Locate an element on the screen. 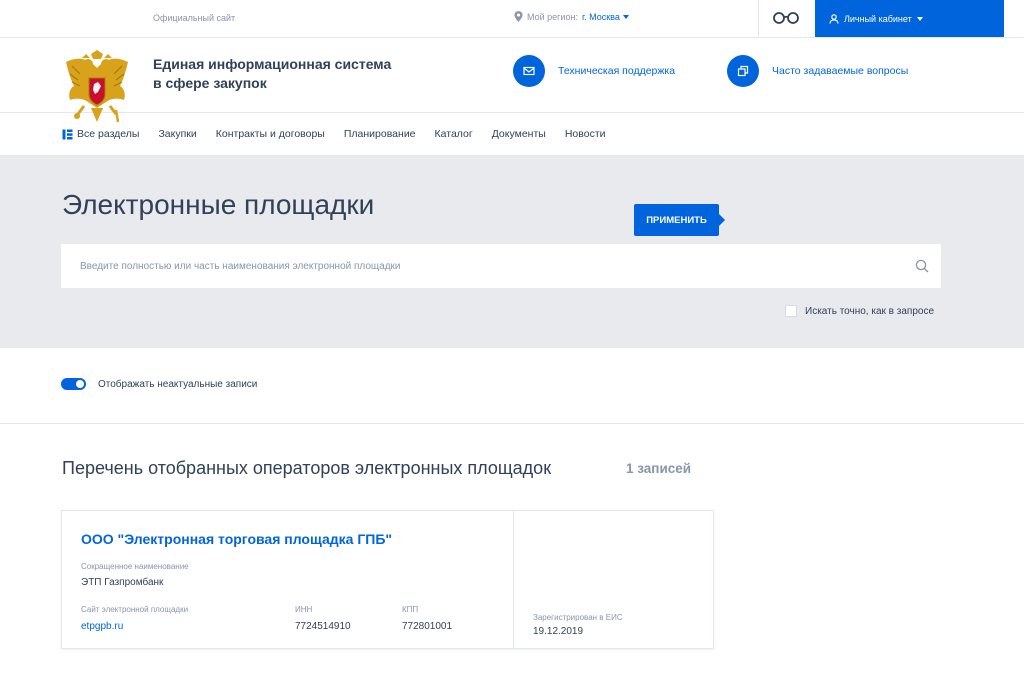 The width and height of the screenshot is (1024, 684). operator-name-link: ООО "Электронная торговая площадка ГПБ" is located at coordinates (236, 539).